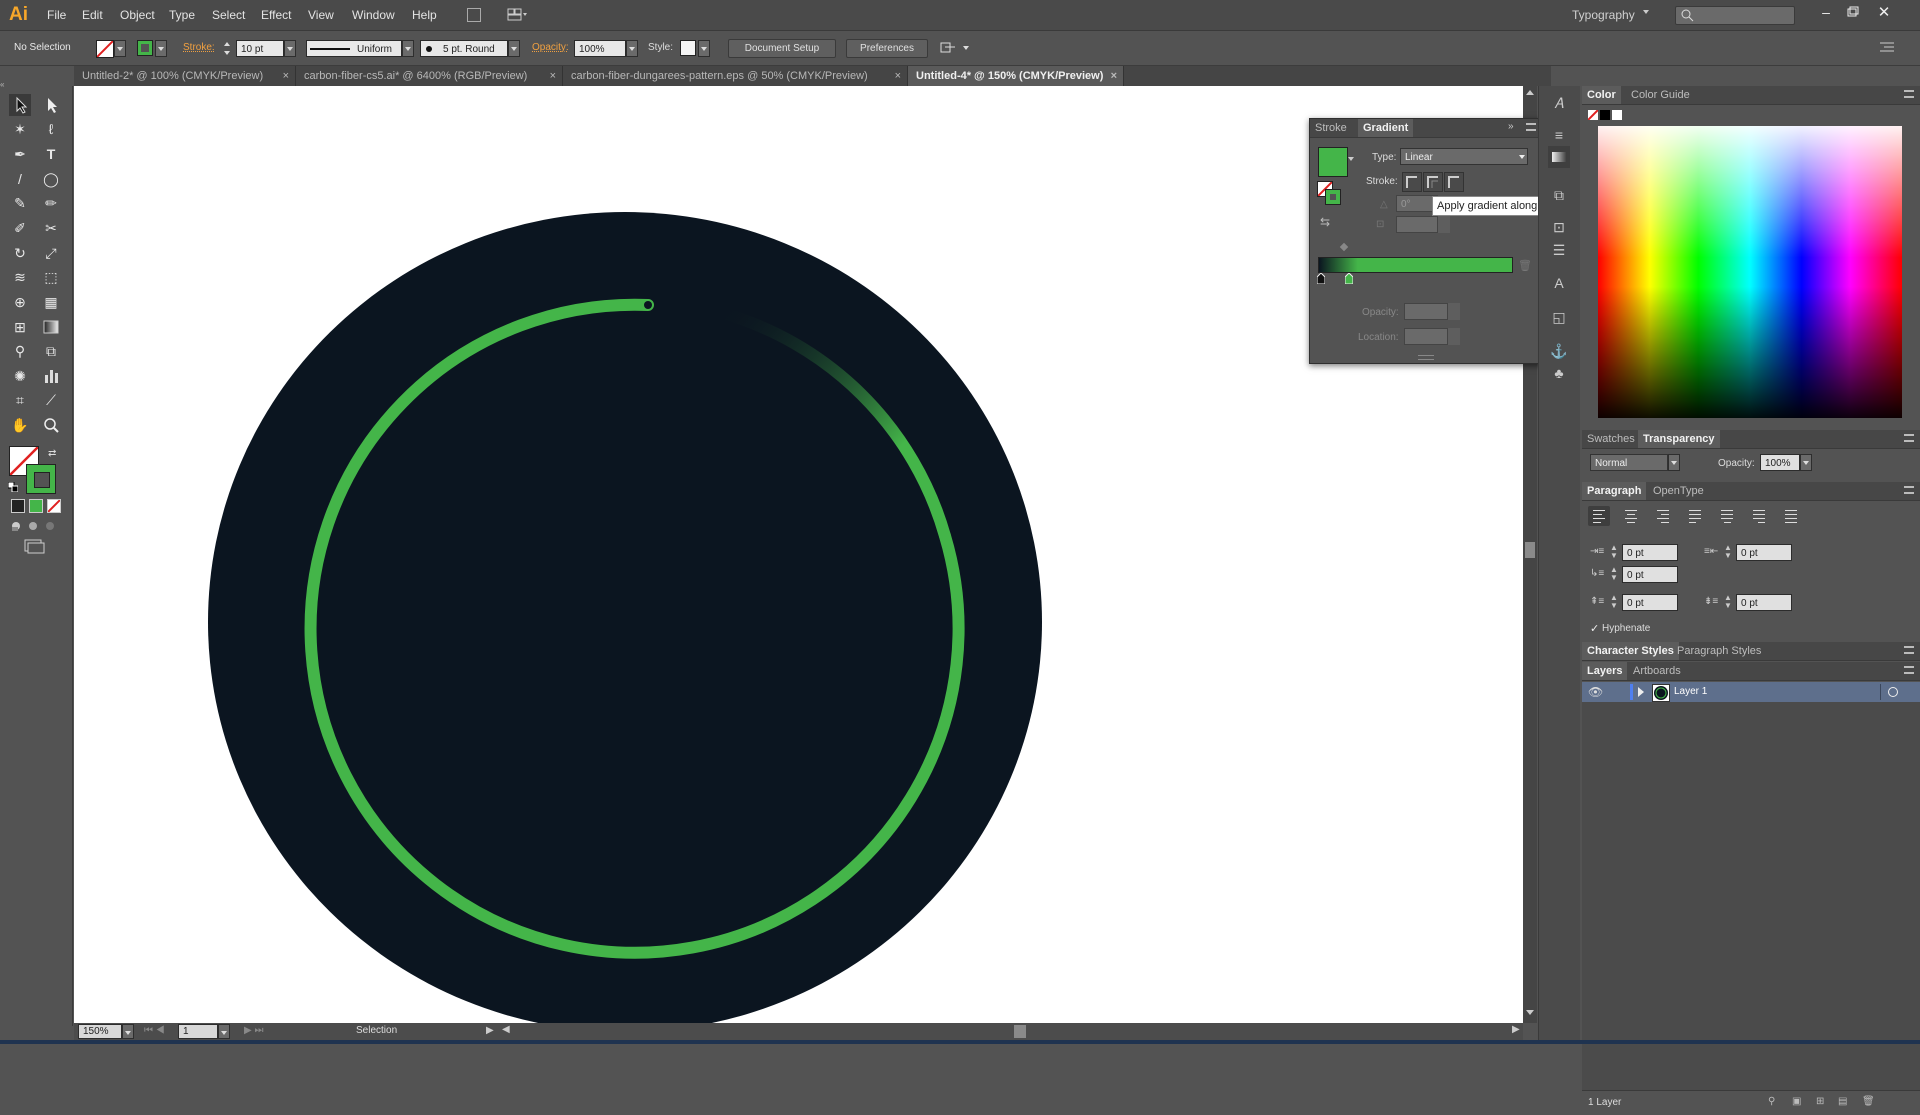 This screenshot has width=1920, height=1115. What do you see at coordinates (198, 1031) in the screenshot?
I see `artboard-field: 1` at bounding box center [198, 1031].